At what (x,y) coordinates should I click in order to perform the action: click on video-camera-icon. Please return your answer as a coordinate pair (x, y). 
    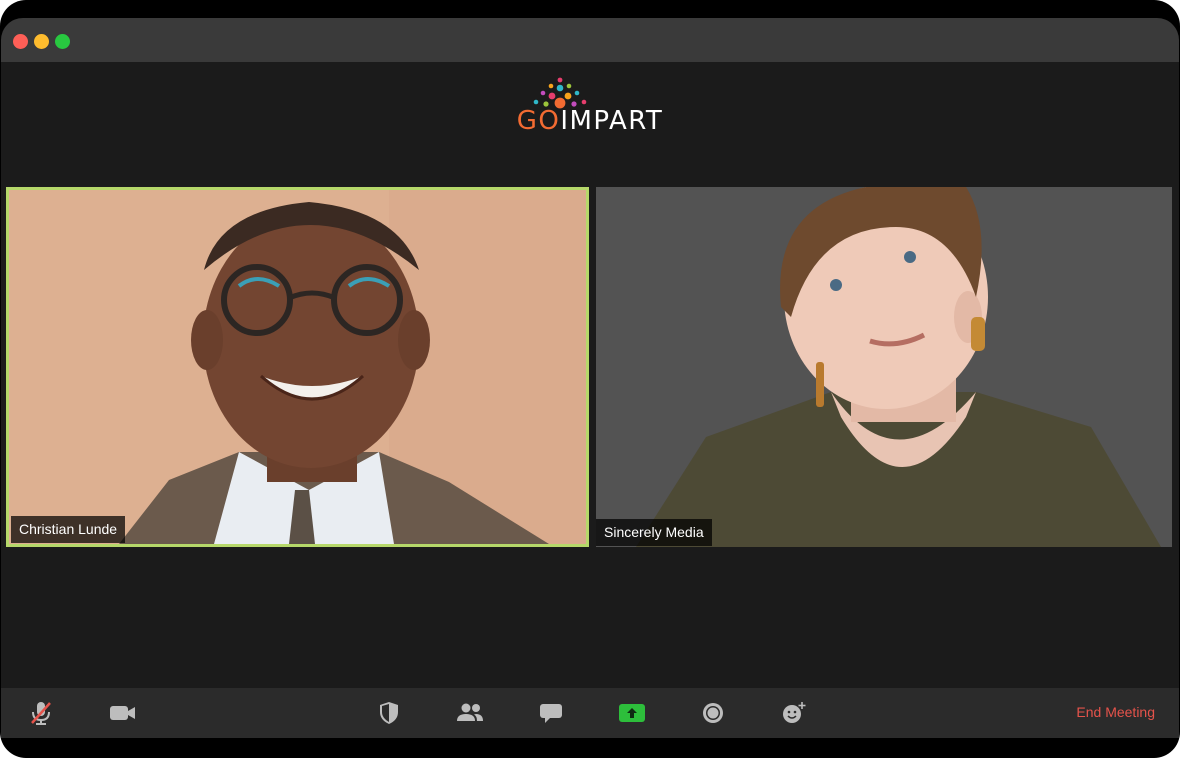
    Looking at the image, I should click on (122, 713).